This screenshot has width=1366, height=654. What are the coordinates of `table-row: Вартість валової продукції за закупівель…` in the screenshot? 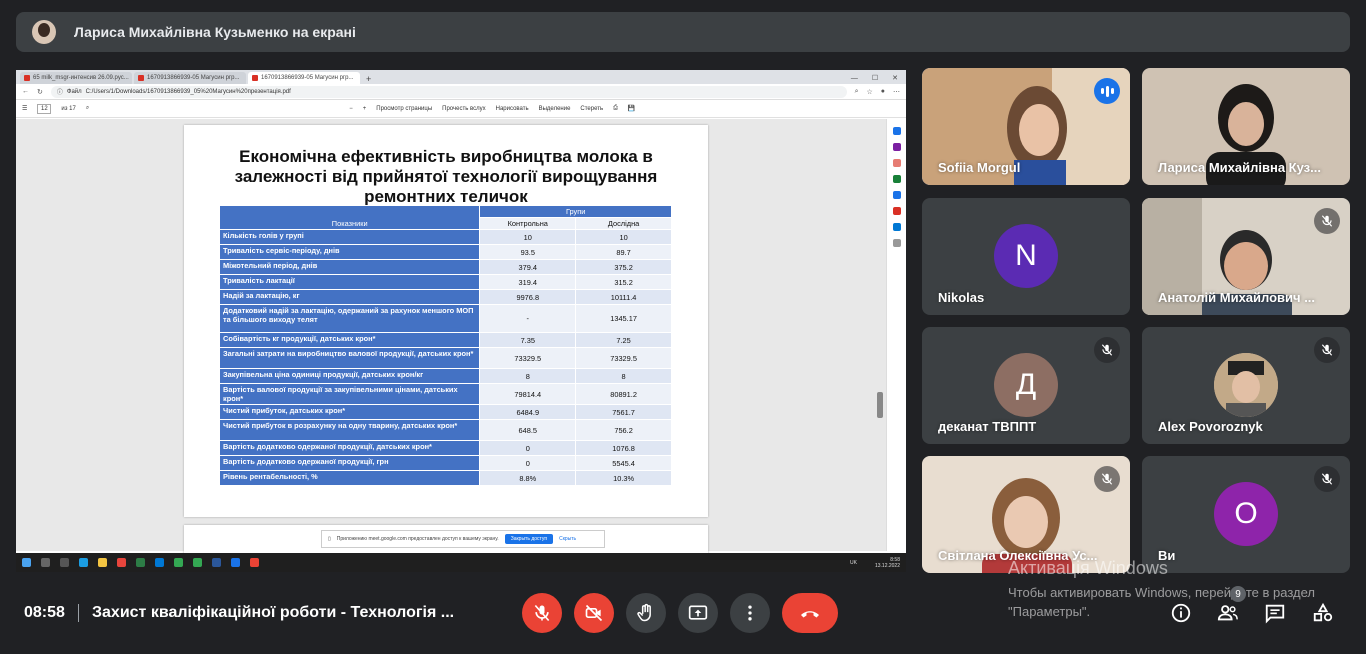 It's located at (445, 394).